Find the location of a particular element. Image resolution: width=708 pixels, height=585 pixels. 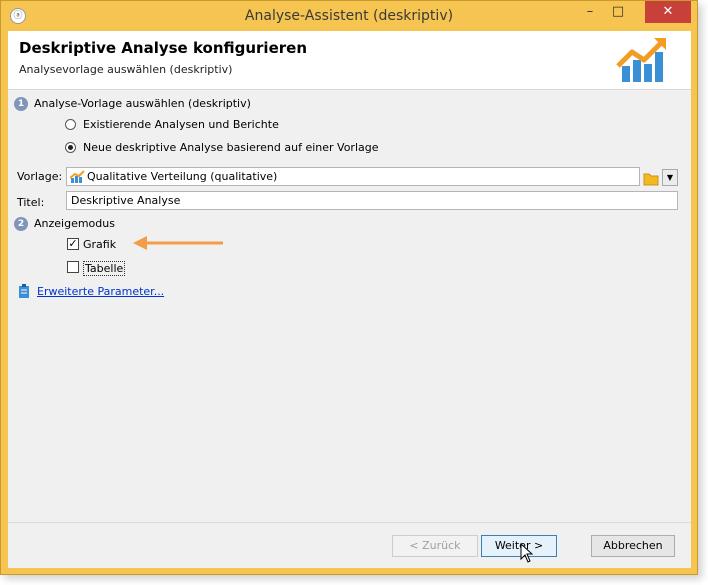

radio-existing-analyses is located at coordinates (70, 124).